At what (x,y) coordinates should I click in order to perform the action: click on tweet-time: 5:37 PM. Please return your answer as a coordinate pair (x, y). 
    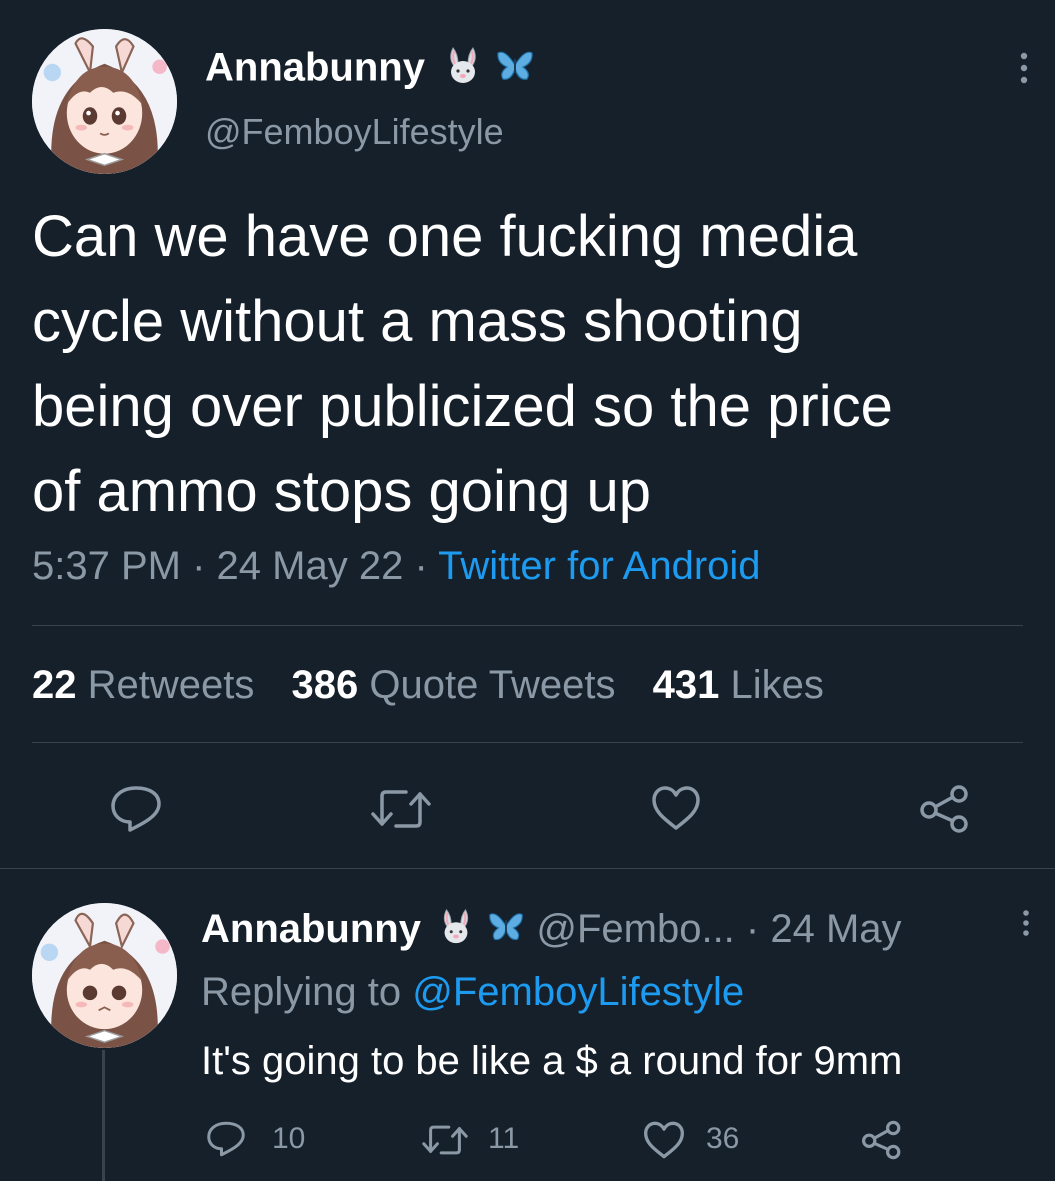
    Looking at the image, I should click on (106, 566).